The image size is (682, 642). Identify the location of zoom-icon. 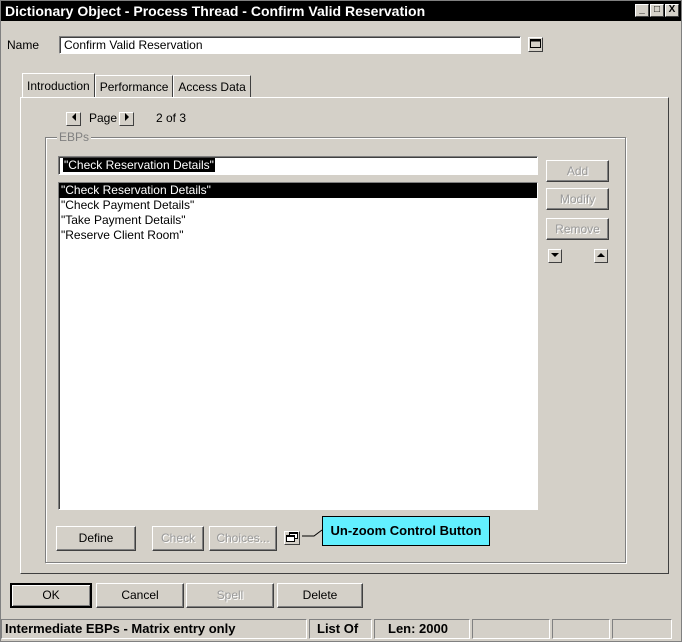
(535, 43).